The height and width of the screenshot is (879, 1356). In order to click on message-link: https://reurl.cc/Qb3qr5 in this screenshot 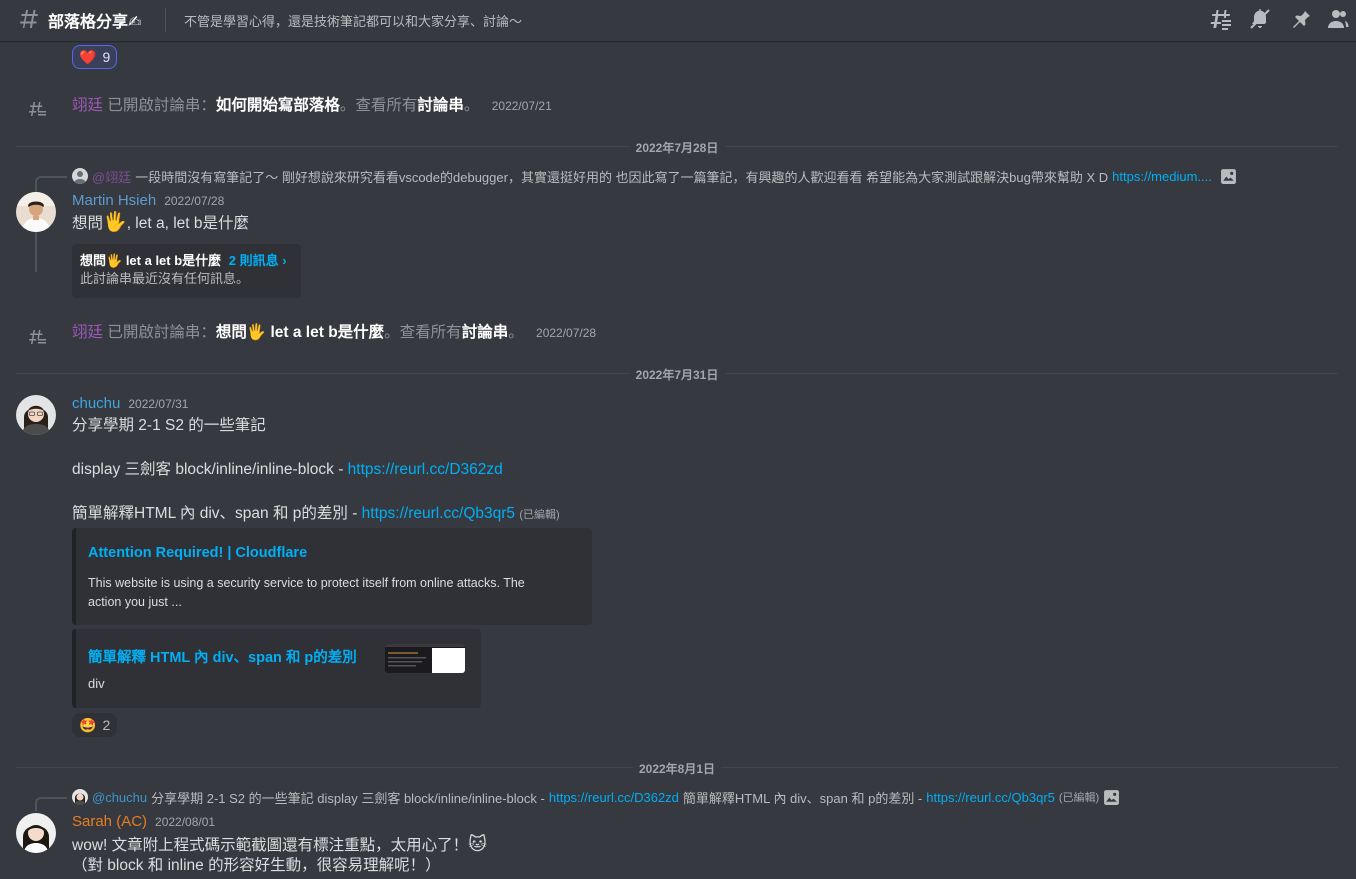, I will do `click(438, 513)`.